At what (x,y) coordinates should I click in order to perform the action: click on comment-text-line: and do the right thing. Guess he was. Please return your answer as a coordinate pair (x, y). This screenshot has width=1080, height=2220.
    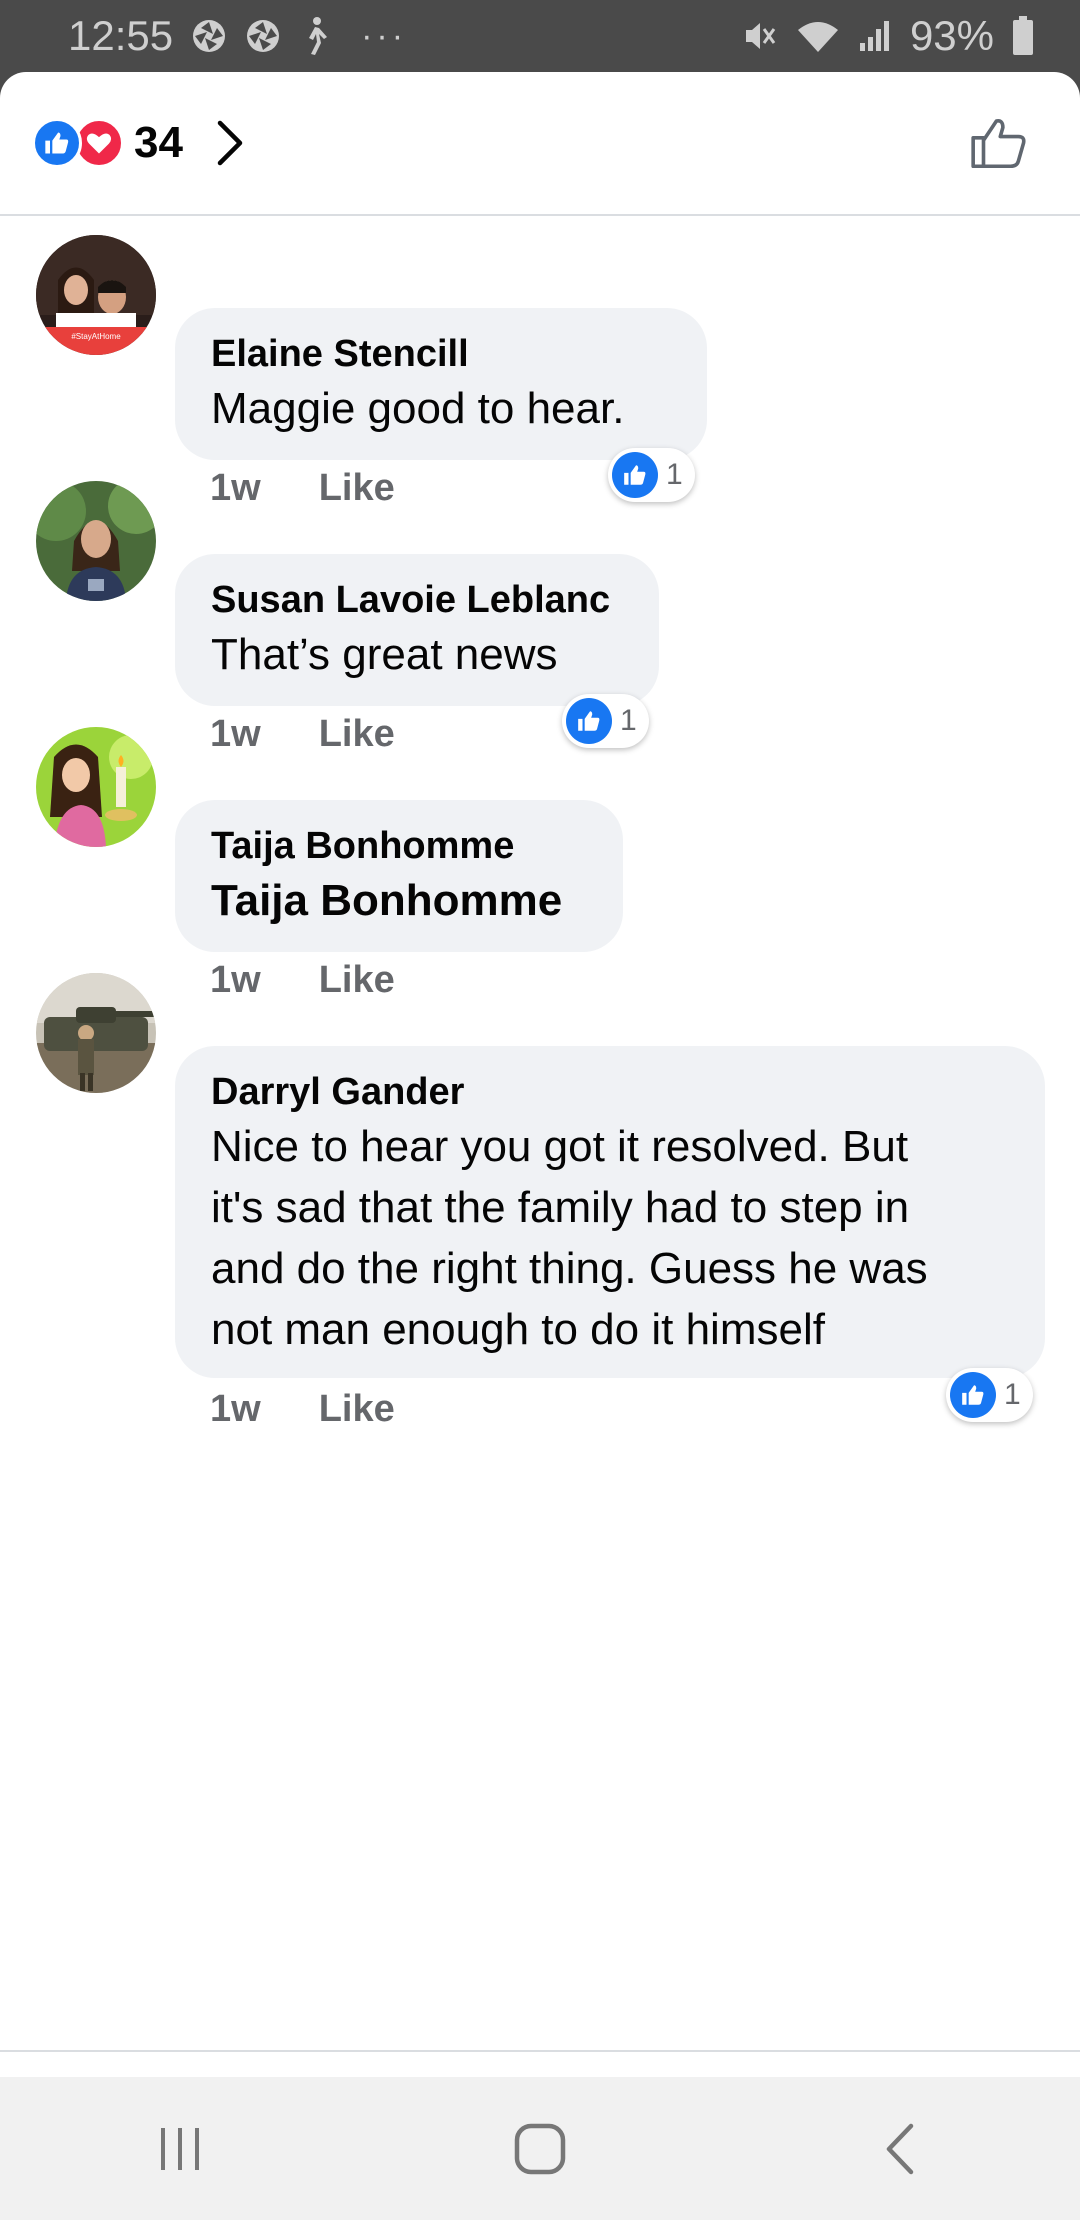
    Looking at the image, I should click on (569, 1268).